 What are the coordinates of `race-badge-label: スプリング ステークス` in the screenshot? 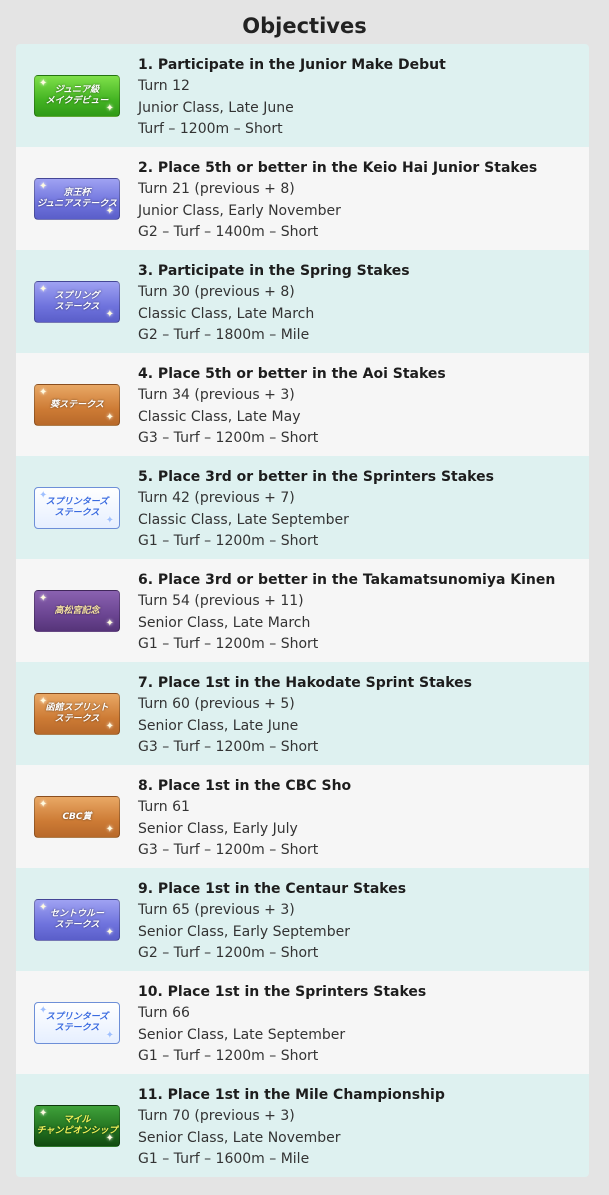 It's located at (77, 301).